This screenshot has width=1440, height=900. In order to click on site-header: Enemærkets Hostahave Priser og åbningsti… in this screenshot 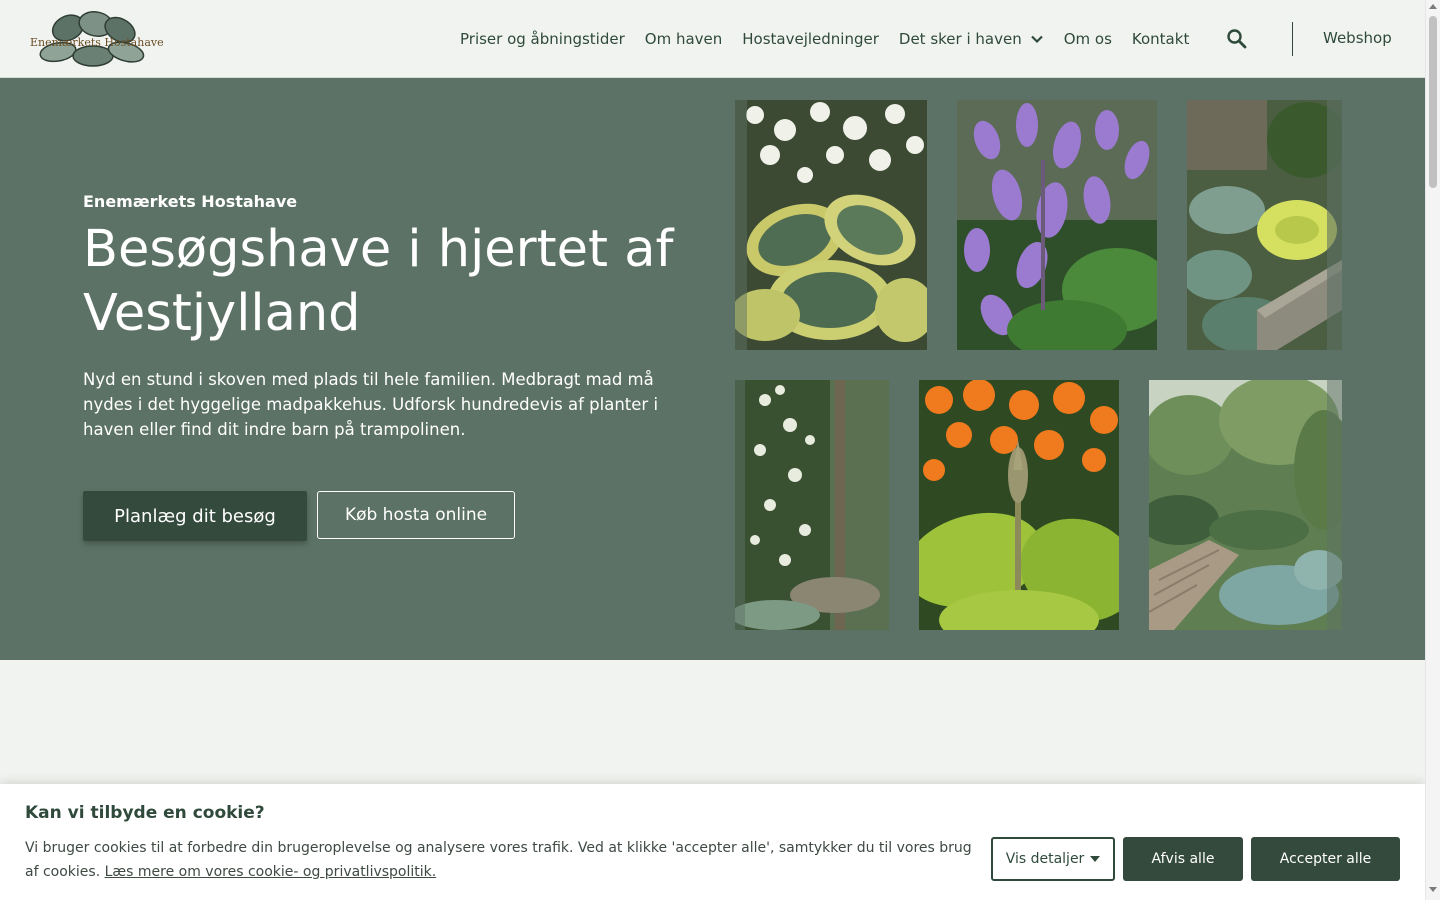, I will do `click(712, 39)`.